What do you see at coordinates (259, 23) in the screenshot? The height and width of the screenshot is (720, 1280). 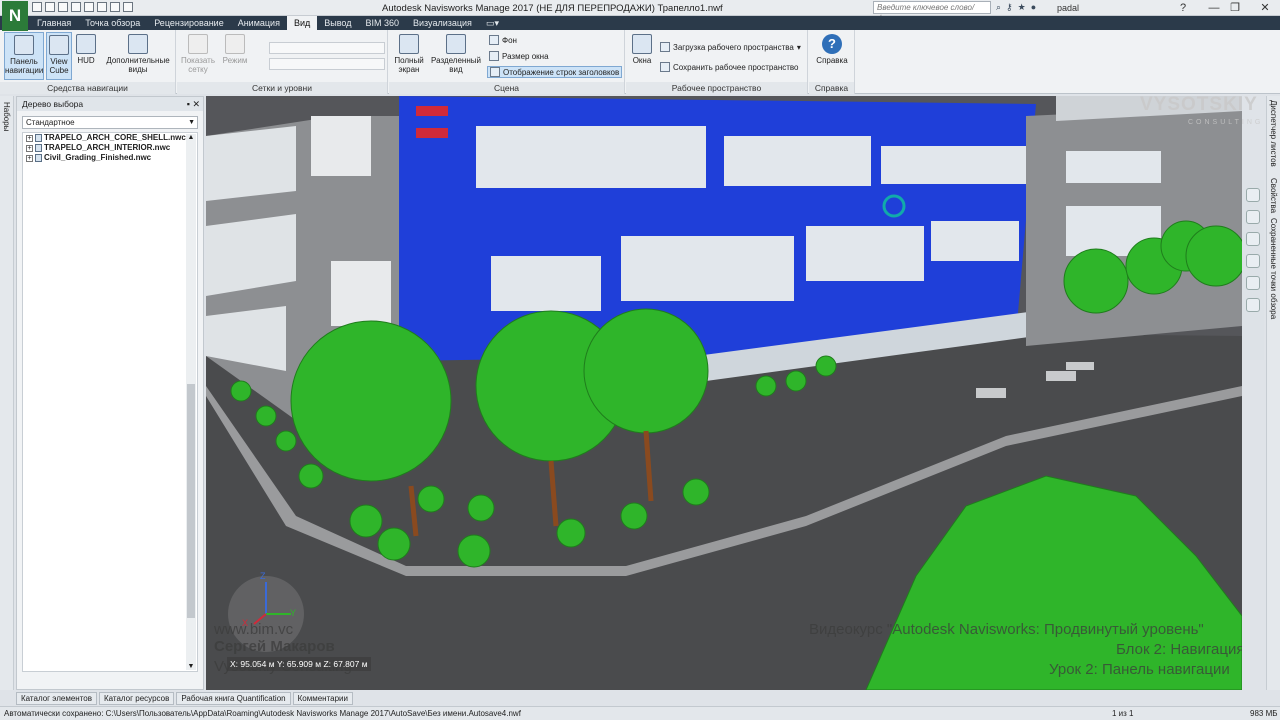 I see `tab-animation: Анимация` at bounding box center [259, 23].